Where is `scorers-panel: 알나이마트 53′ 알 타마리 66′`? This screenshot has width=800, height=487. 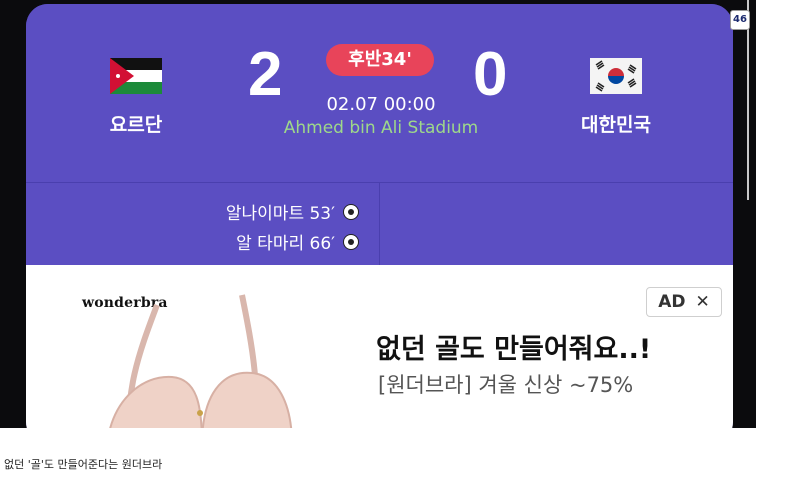
scorers-panel: 알나이마트 53′ 알 타마리 66′ is located at coordinates (379, 224).